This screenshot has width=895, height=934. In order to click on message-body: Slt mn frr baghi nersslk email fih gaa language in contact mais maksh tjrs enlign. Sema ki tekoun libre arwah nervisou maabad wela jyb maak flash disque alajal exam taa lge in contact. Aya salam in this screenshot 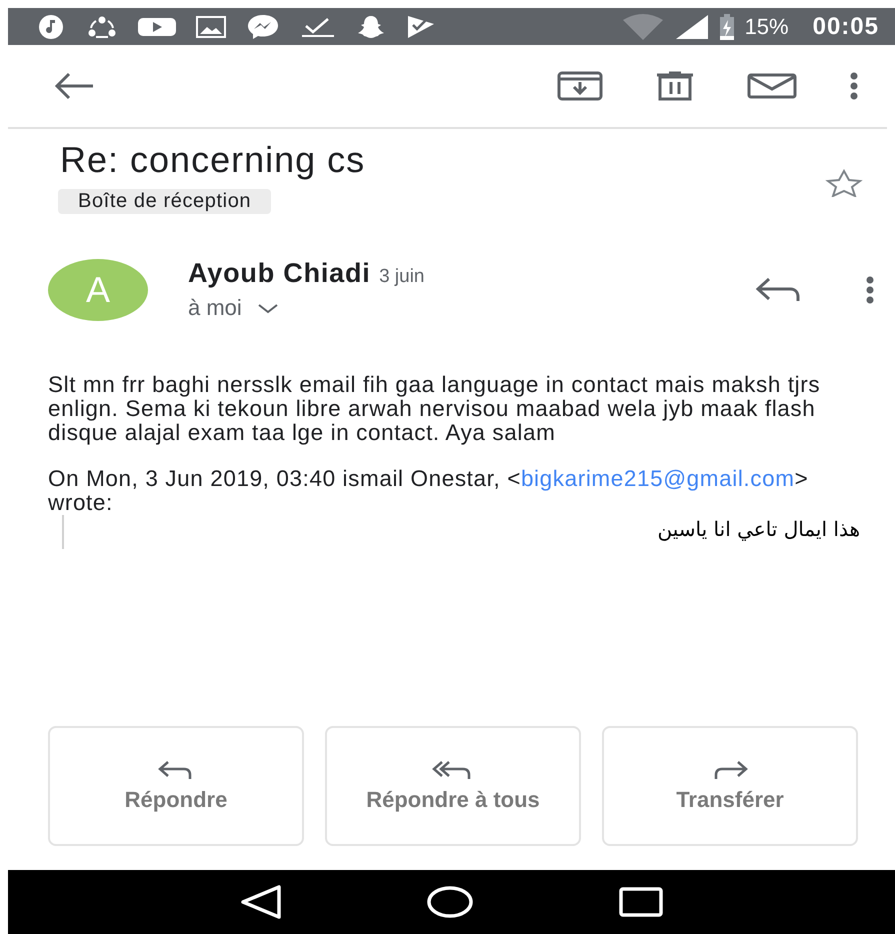, I will do `click(435, 409)`.